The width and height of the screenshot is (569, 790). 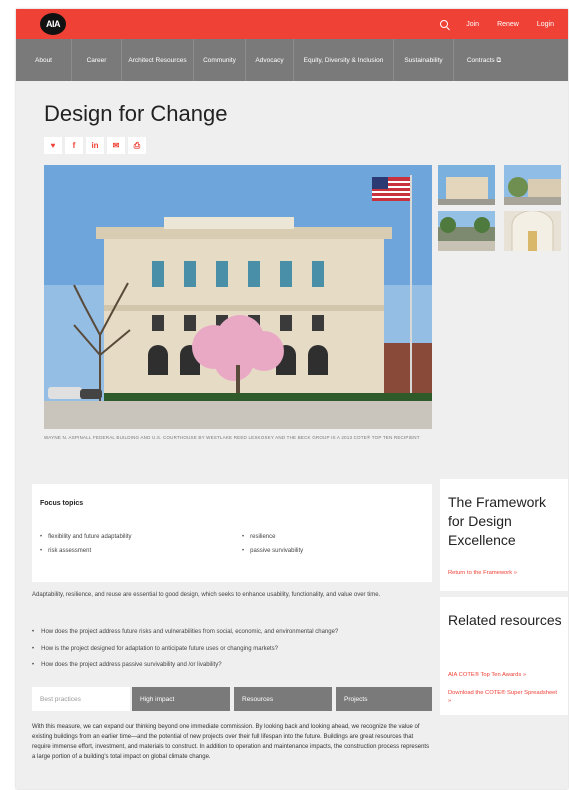 I want to click on thumbnail-4-image, so click(x=532, y=231).